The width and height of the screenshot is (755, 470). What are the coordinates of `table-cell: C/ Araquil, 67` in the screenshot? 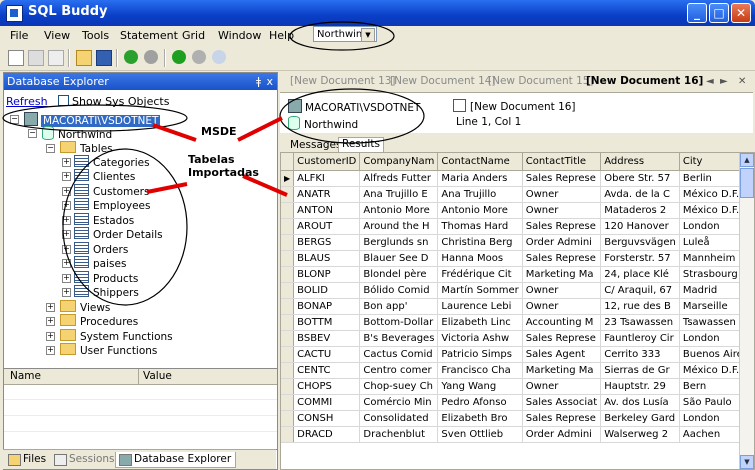 It's located at (640, 290).